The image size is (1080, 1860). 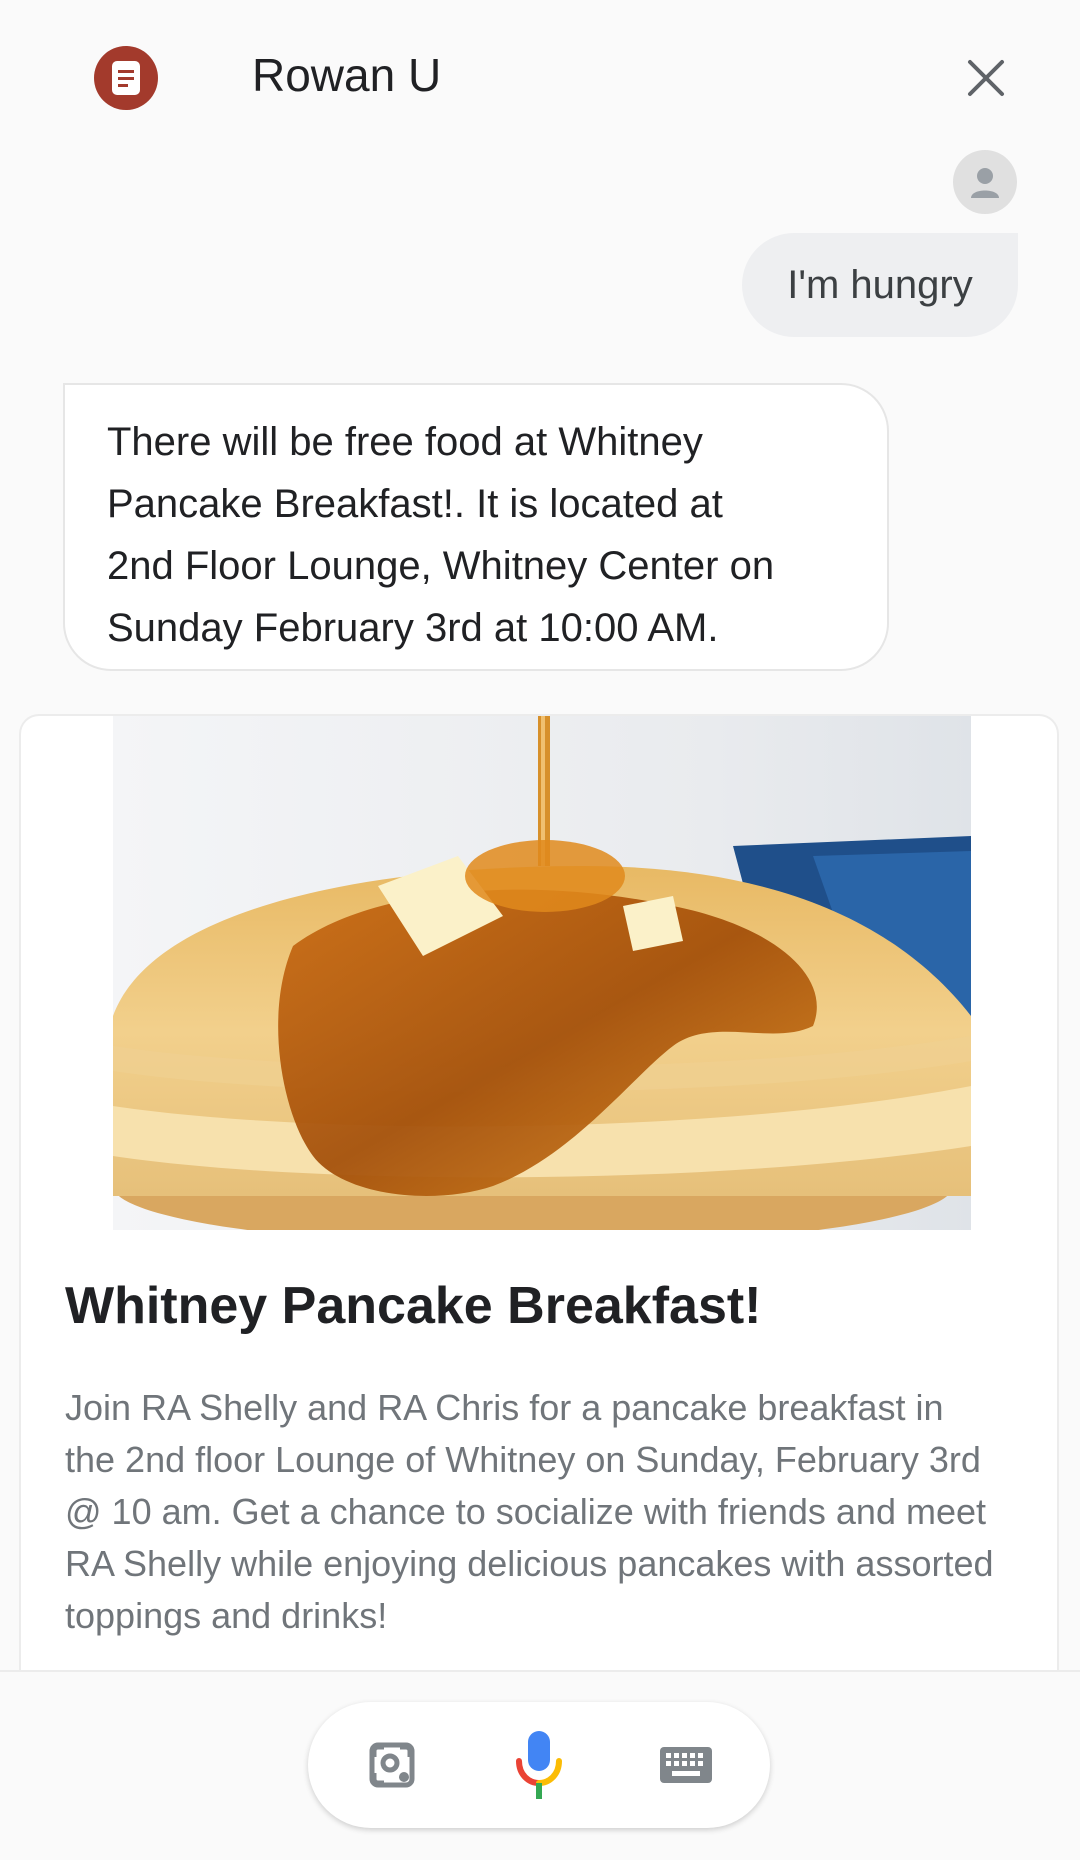 I want to click on microphone-icon, so click(x=539, y=1765).